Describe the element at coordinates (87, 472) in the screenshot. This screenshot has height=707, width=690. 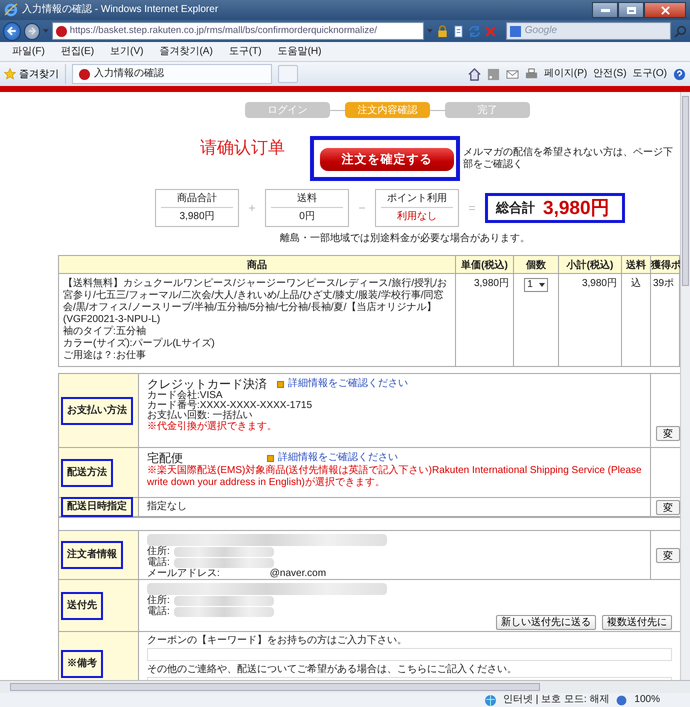
I see `section-label: 配送方法` at that location.